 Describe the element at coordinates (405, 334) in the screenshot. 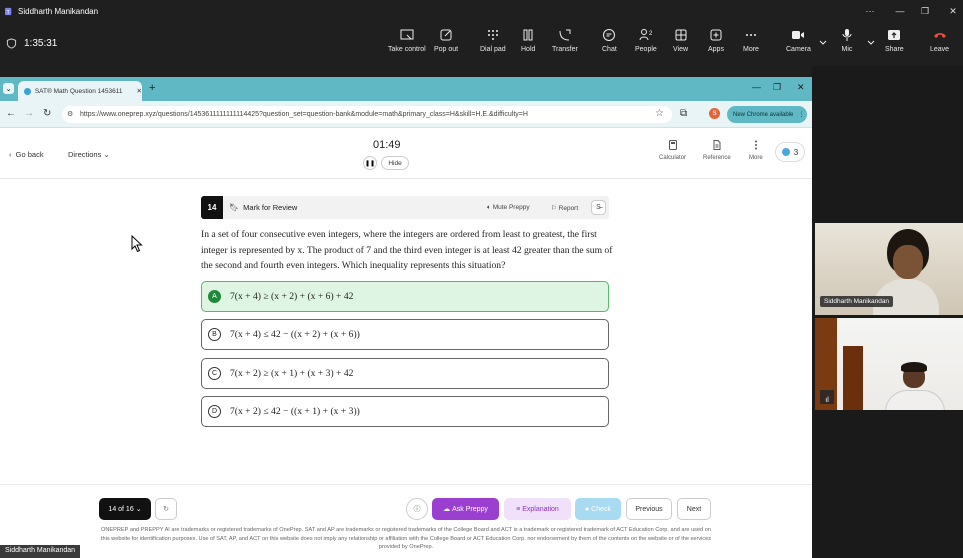

I see `answer-option-b: B 7(x + 4) ≤ 42 − ((x + 2) + (x + 6))` at that location.